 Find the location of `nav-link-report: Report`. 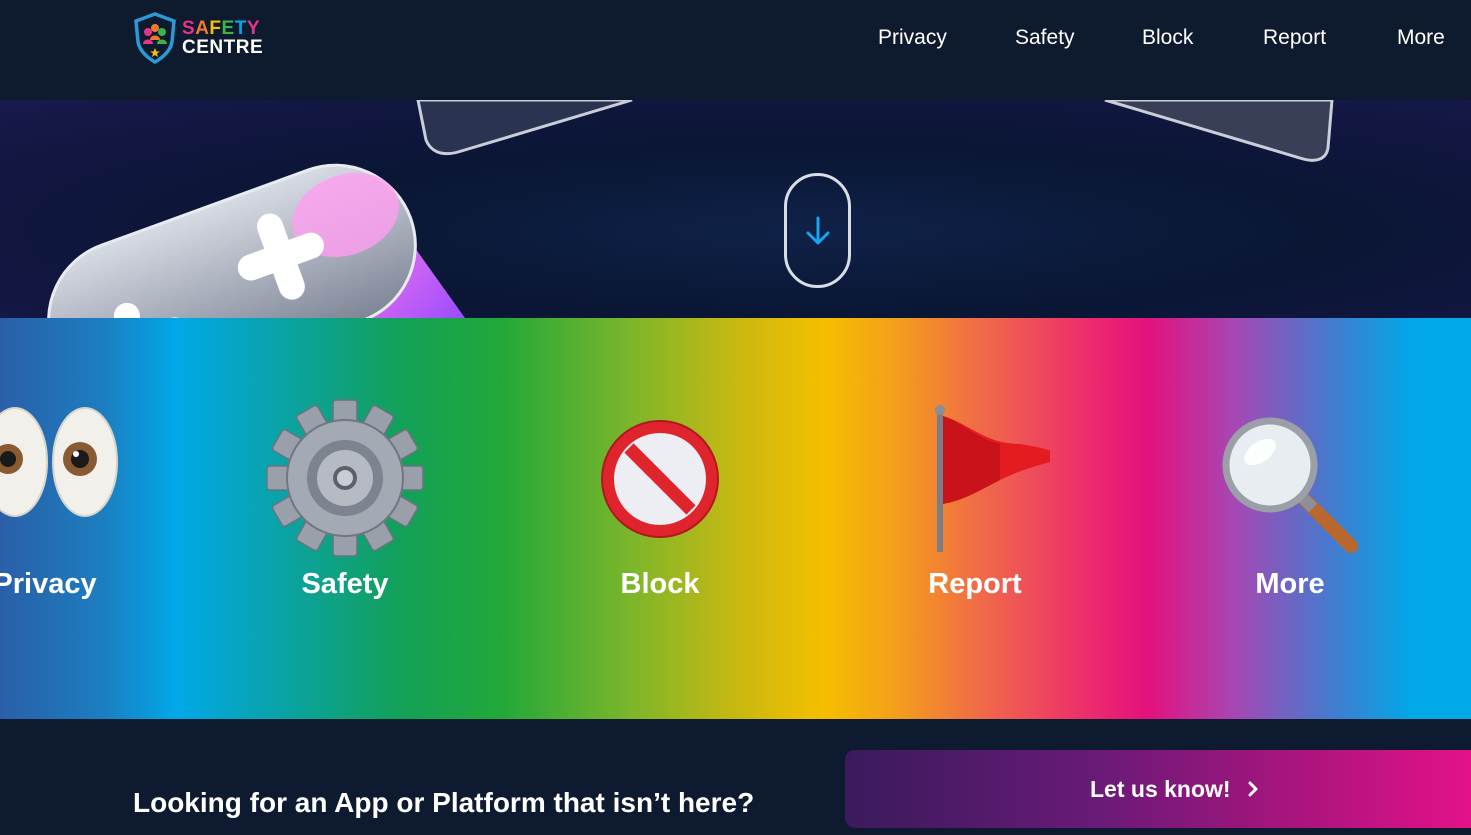

nav-link-report: Report is located at coordinates (1294, 38).